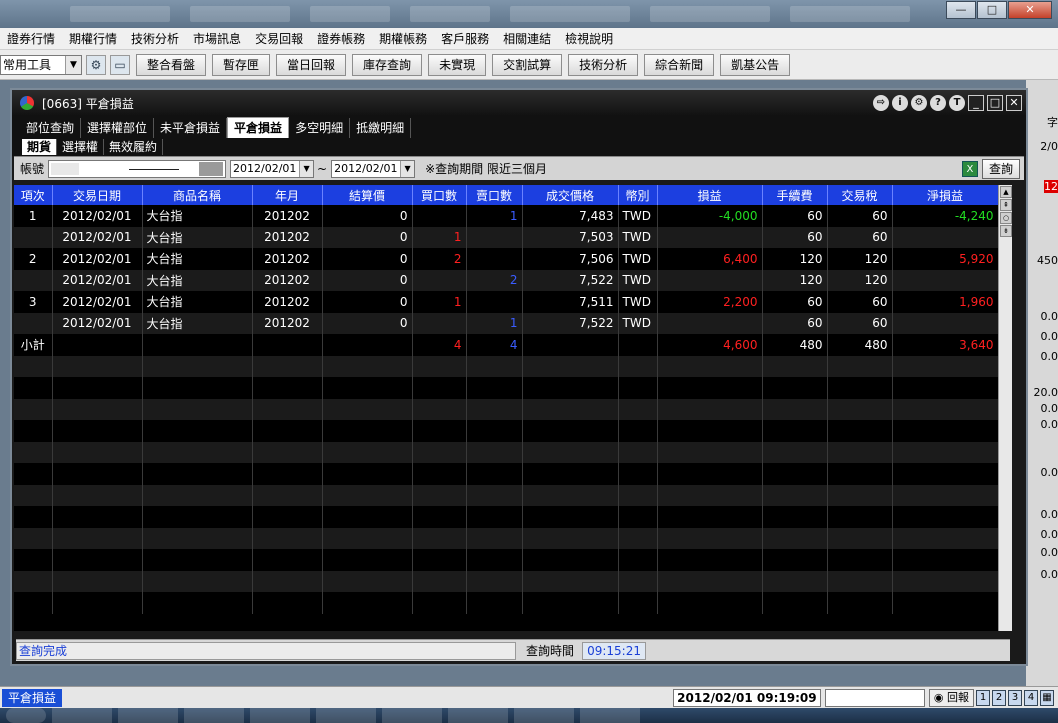 The width and height of the screenshot is (1058, 723). Describe the element at coordinates (367, 195) in the screenshot. I see `column-header: 結算價` at that location.